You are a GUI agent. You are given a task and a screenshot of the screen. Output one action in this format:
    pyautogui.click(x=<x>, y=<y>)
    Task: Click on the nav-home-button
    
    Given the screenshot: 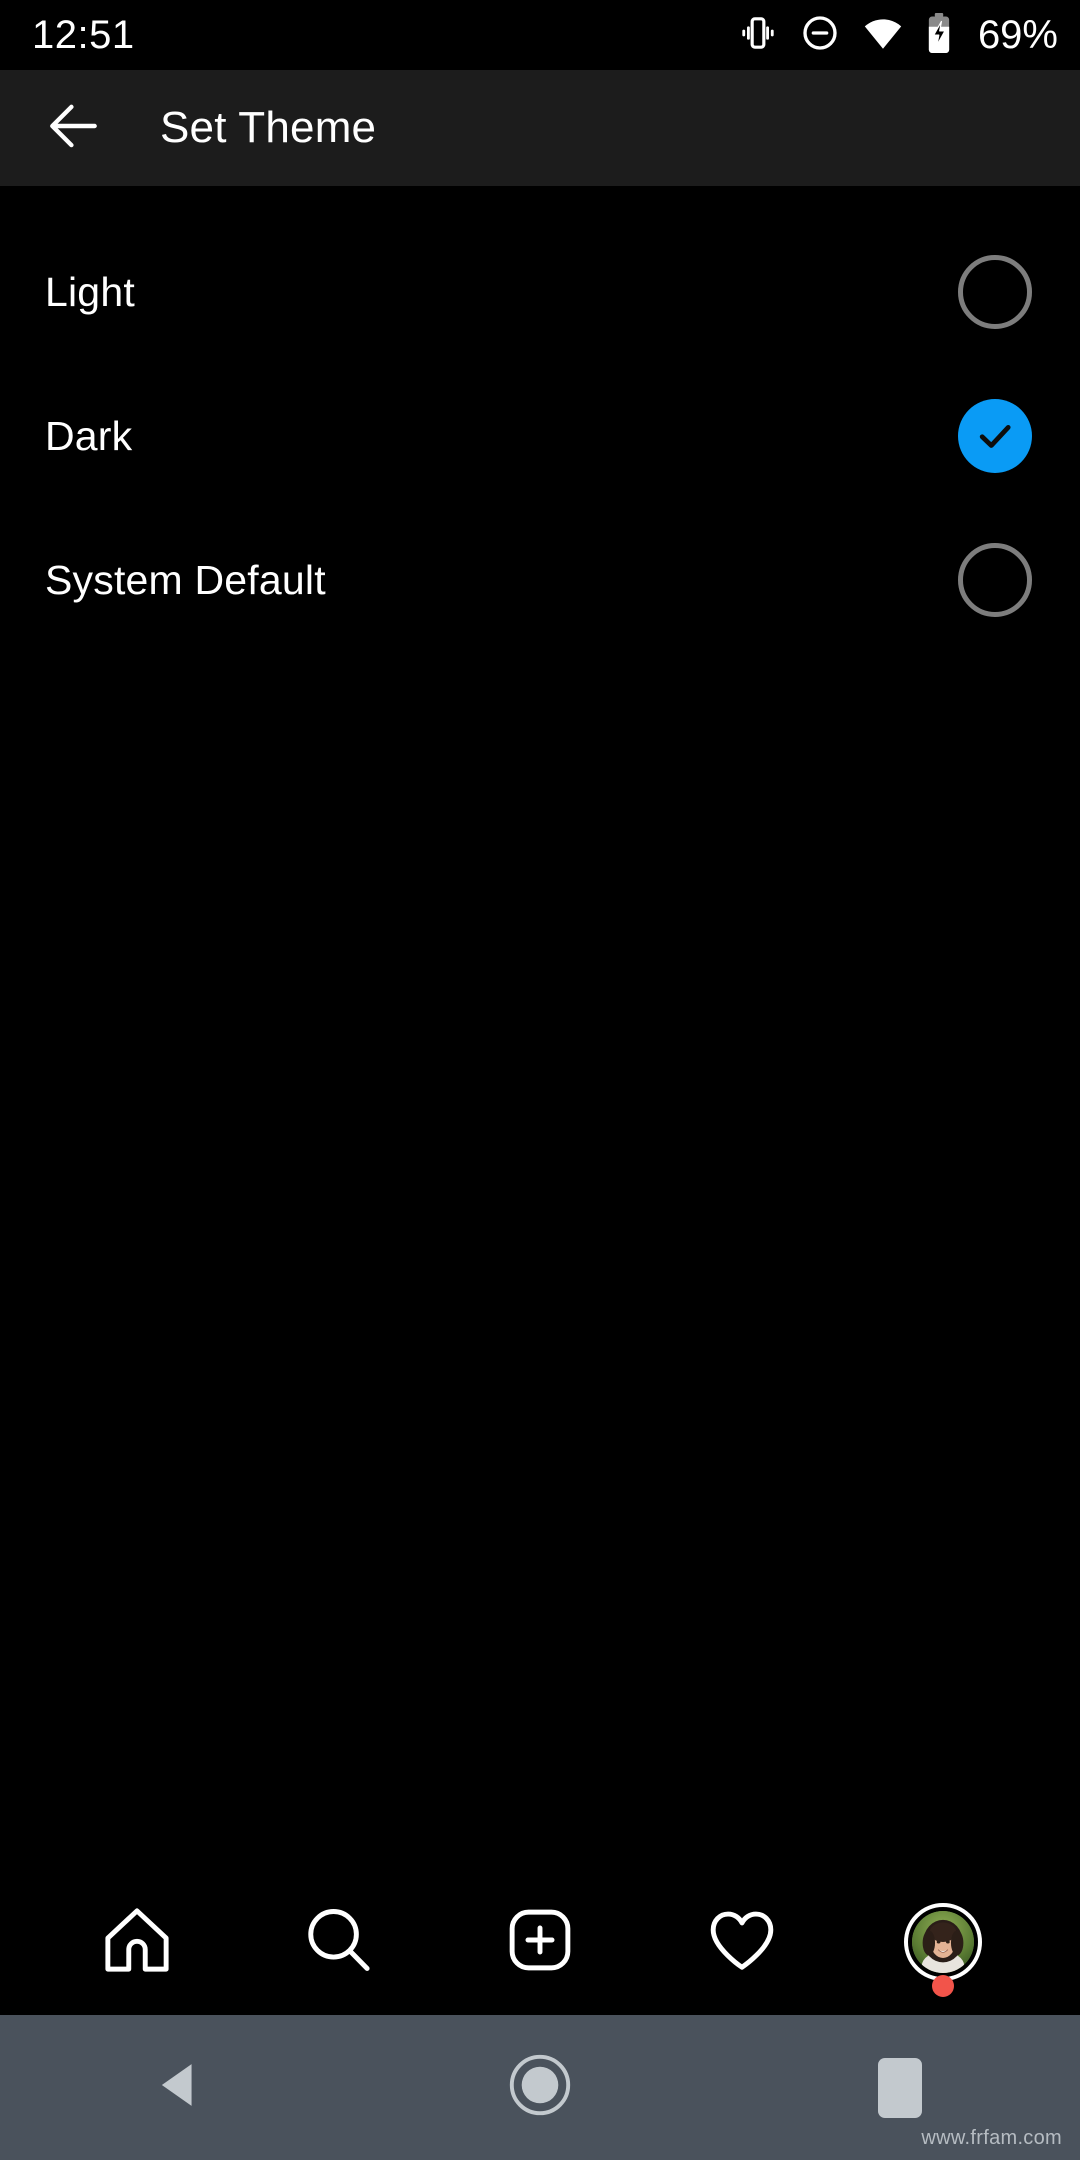 What is the action you would take?
    pyautogui.click(x=540, y=2087)
    